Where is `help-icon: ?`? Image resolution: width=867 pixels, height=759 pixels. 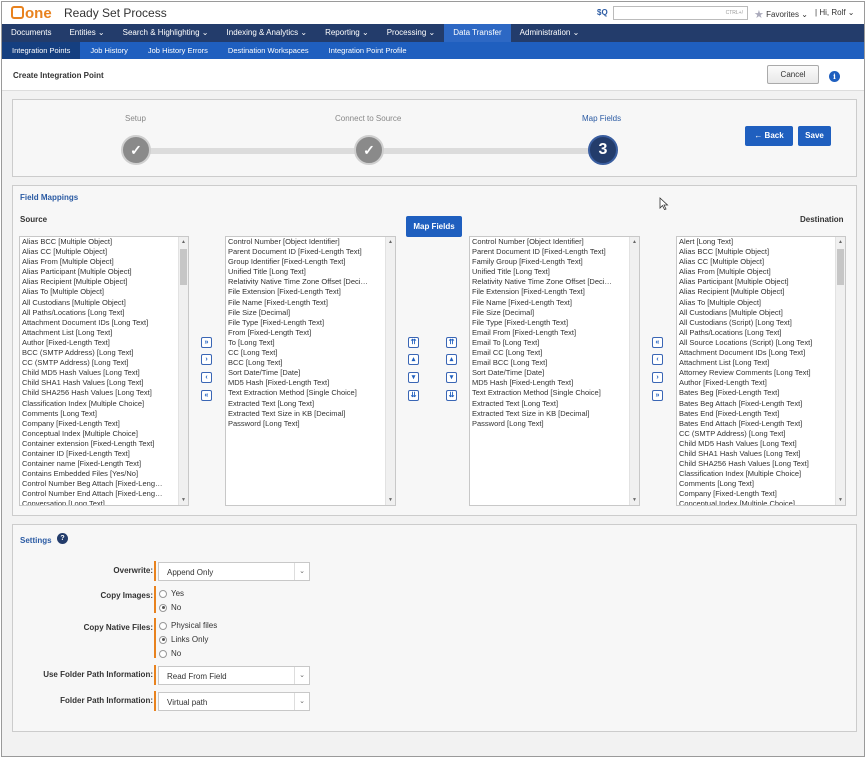 help-icon: ? is located at coordinates (62, 538).